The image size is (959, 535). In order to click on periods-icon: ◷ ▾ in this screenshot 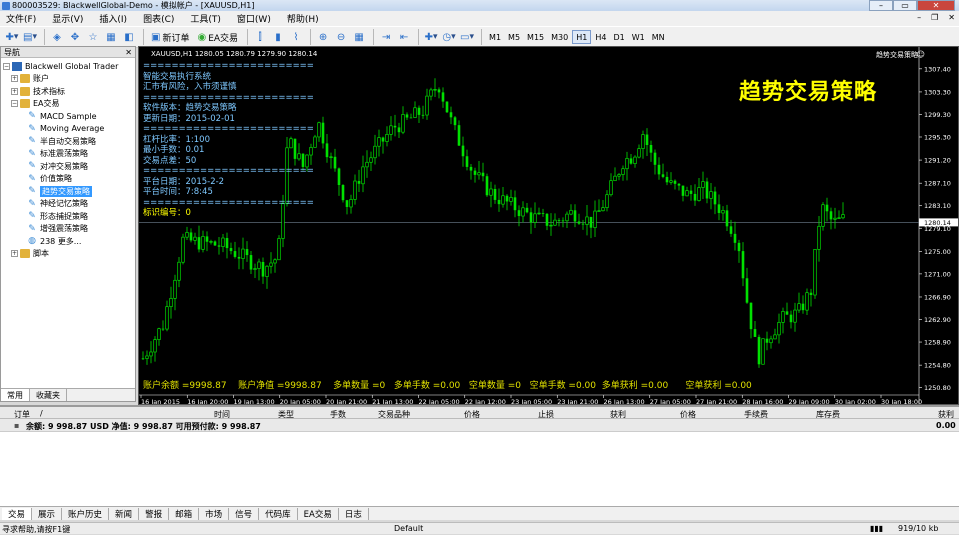, I will do `click(449, 37)`.